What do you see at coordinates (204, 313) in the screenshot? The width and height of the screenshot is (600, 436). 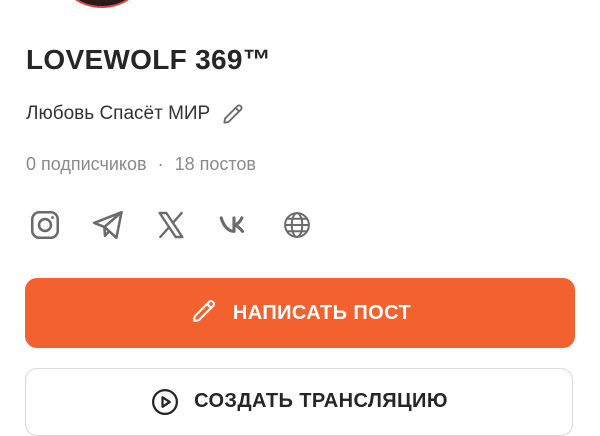 I see `pencil-icon` at bounding box center [204, 313].